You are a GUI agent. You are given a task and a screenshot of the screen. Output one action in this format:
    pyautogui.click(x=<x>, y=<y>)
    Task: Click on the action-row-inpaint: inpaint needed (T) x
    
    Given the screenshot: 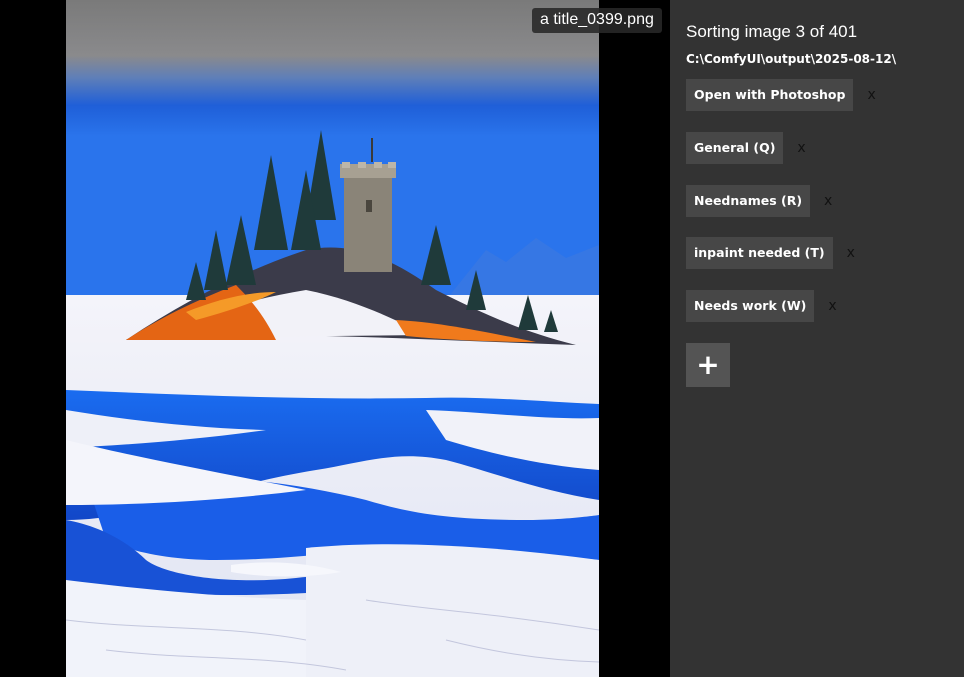 What is the action you would take?
    pyautogui.click(x=770, y=253)
    